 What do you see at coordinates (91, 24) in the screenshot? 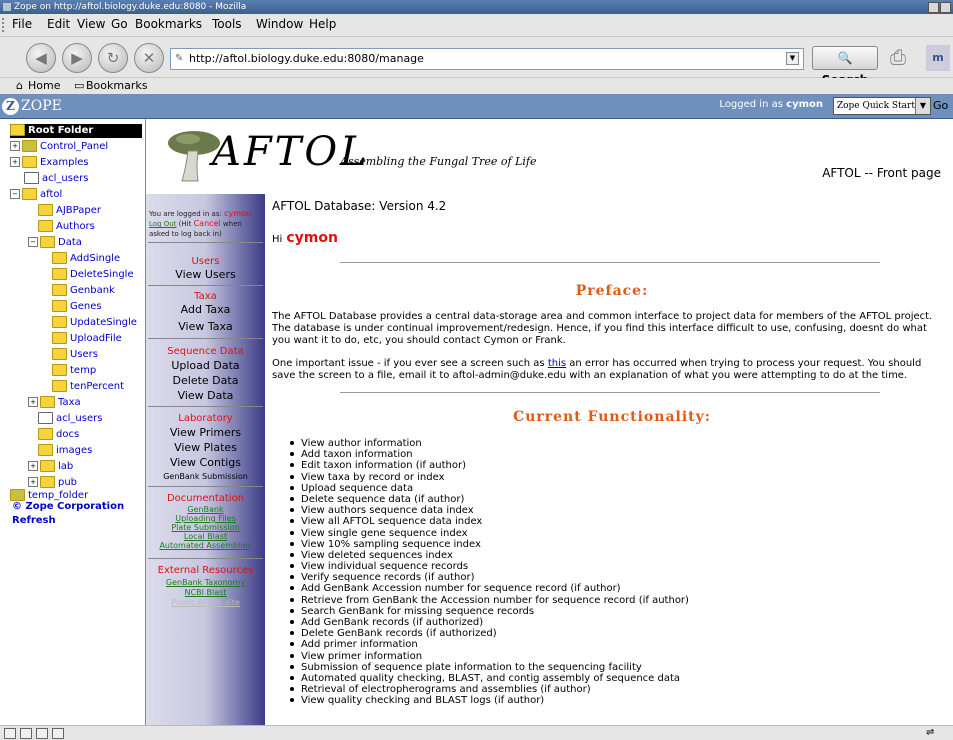
I see `menu-view: View` at bounding box center [91, 24].